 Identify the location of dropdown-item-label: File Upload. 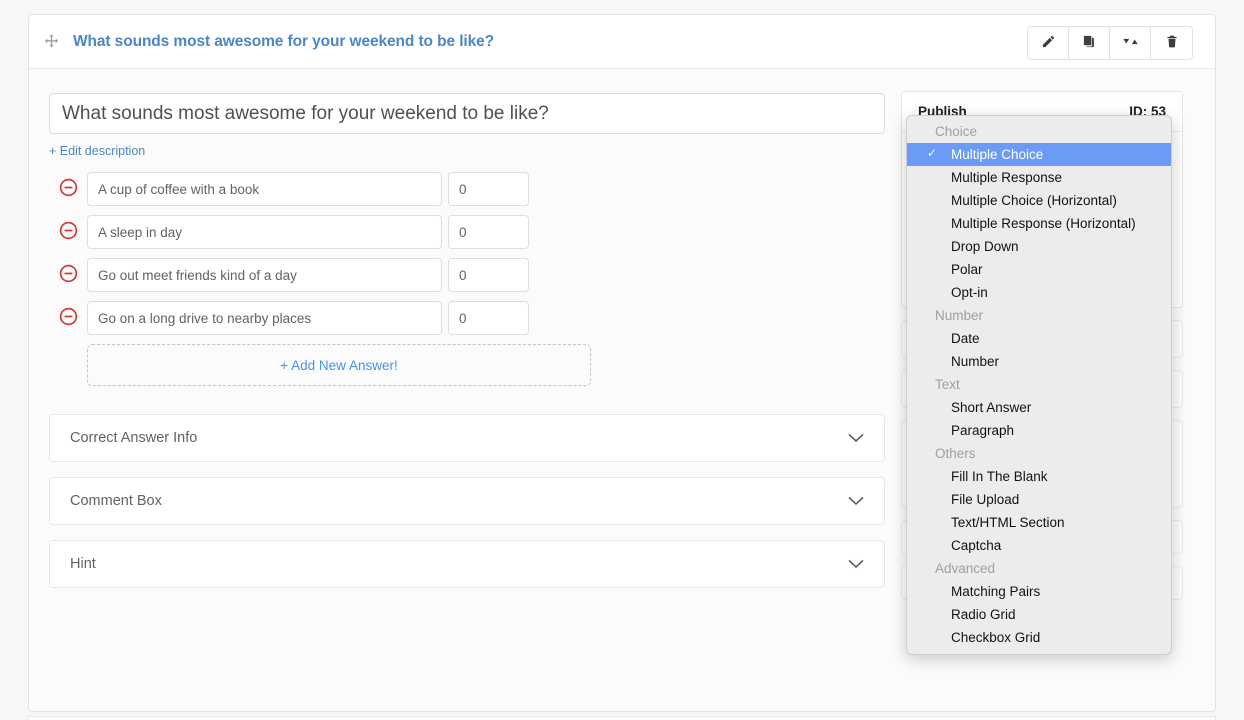
(985, 499).